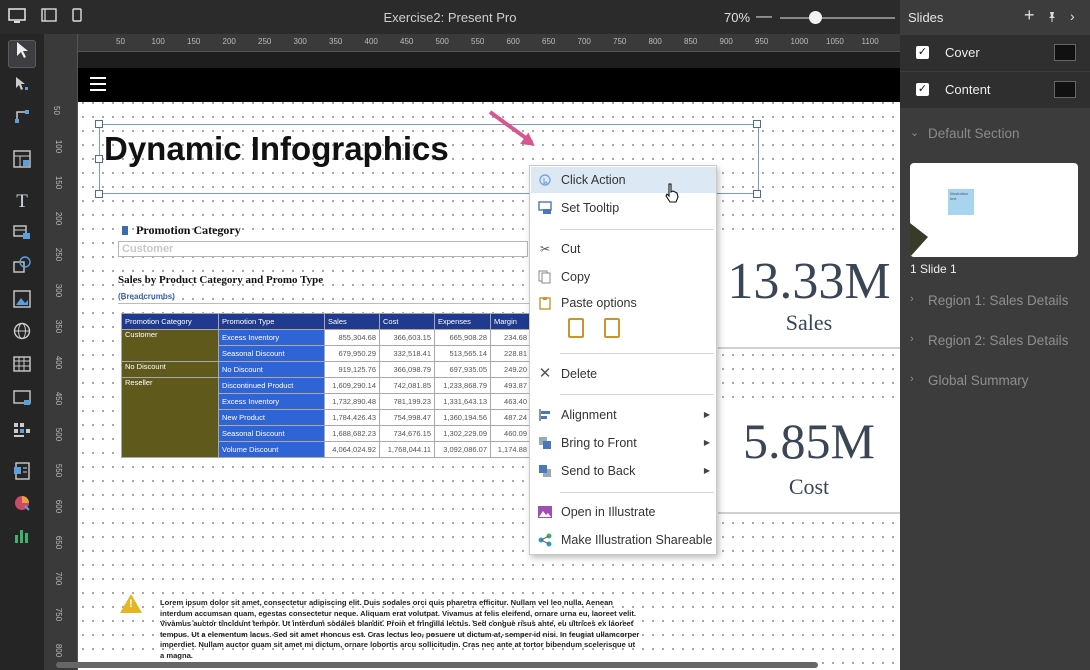  Describe the element at coordinates (352, 353) in the screenshot. I see `value-cell: 679,950.29` at that location.